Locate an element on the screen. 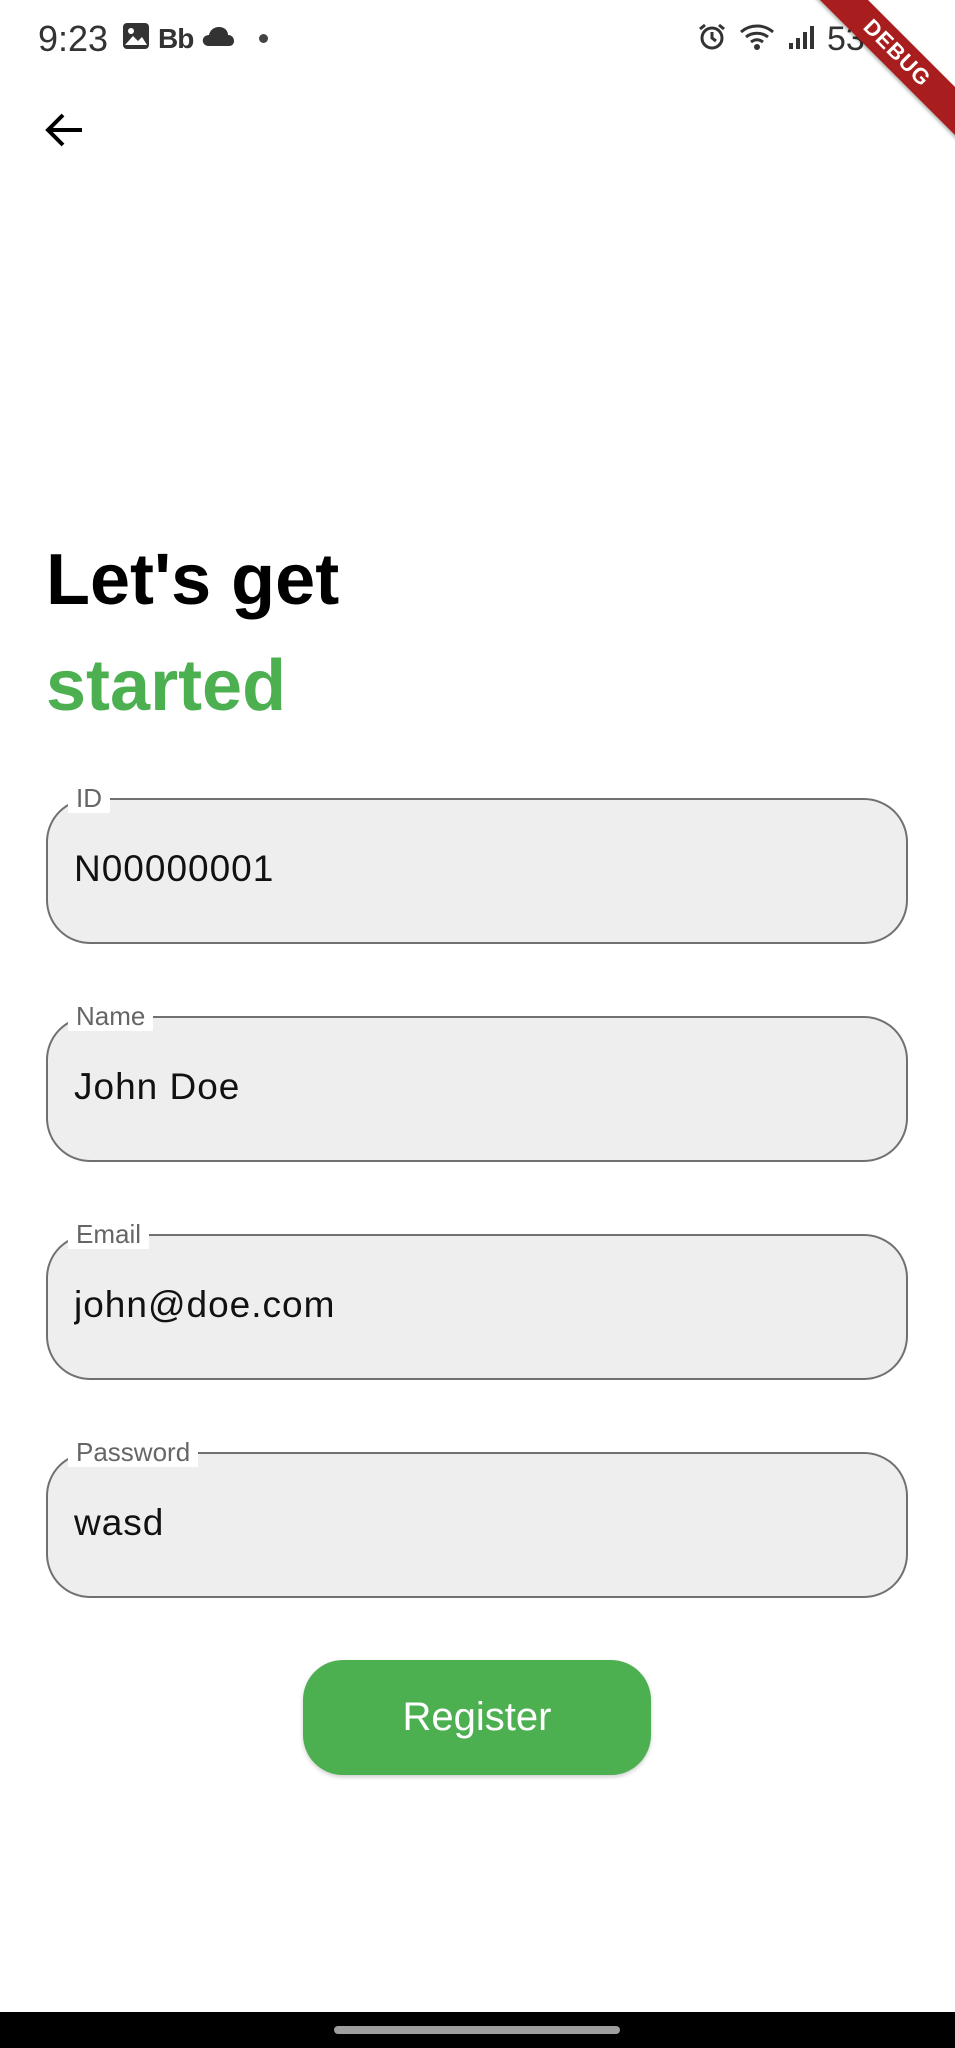 This screenshot has width=955, height=2048. register-button: Register is located at coordinates (477, 1717).